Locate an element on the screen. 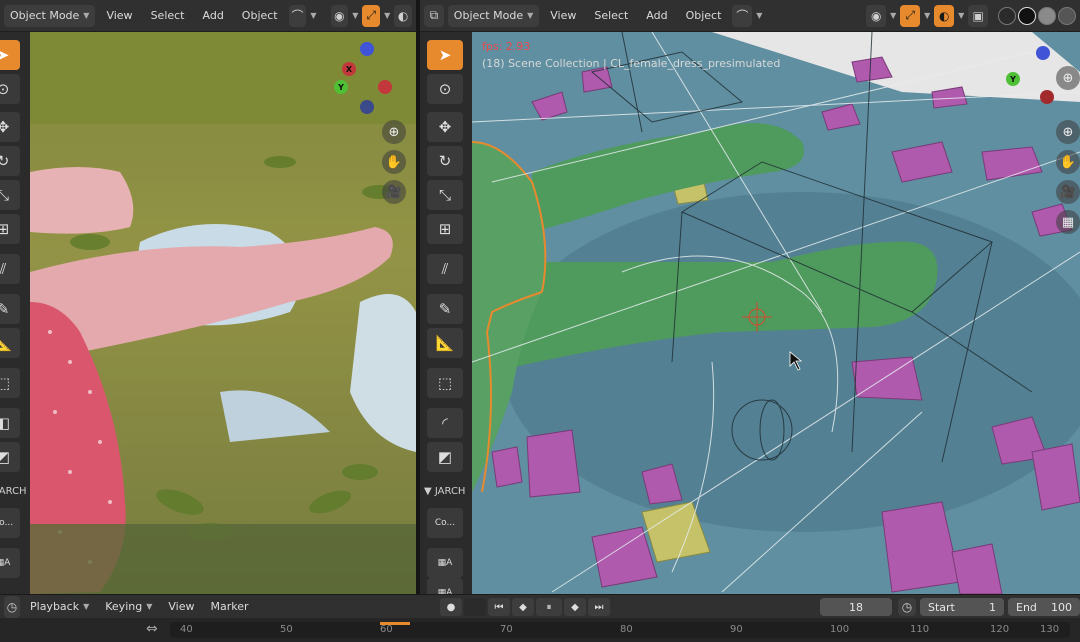 This screenshot has height=642, width=1080. editor-type-icon: ⧉ is located at coordinates (434, 15).